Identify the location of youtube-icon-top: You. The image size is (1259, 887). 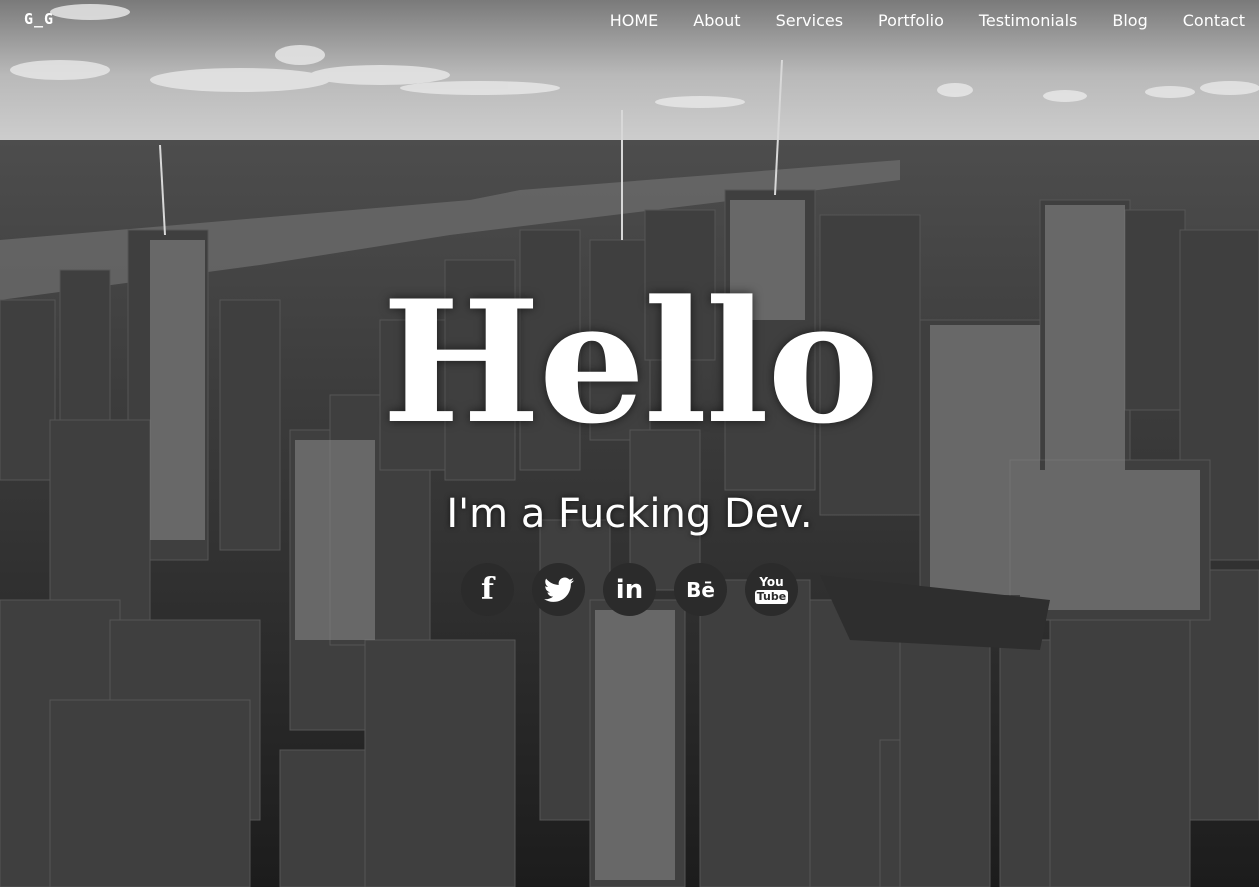
(771, 582).